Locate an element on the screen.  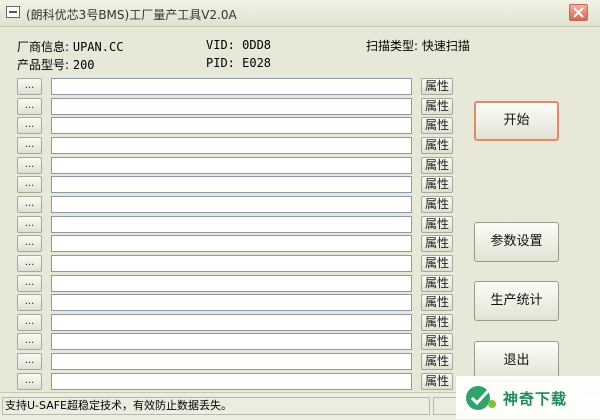
vid-value: 0DD8 is located at coordinates (257, 45).